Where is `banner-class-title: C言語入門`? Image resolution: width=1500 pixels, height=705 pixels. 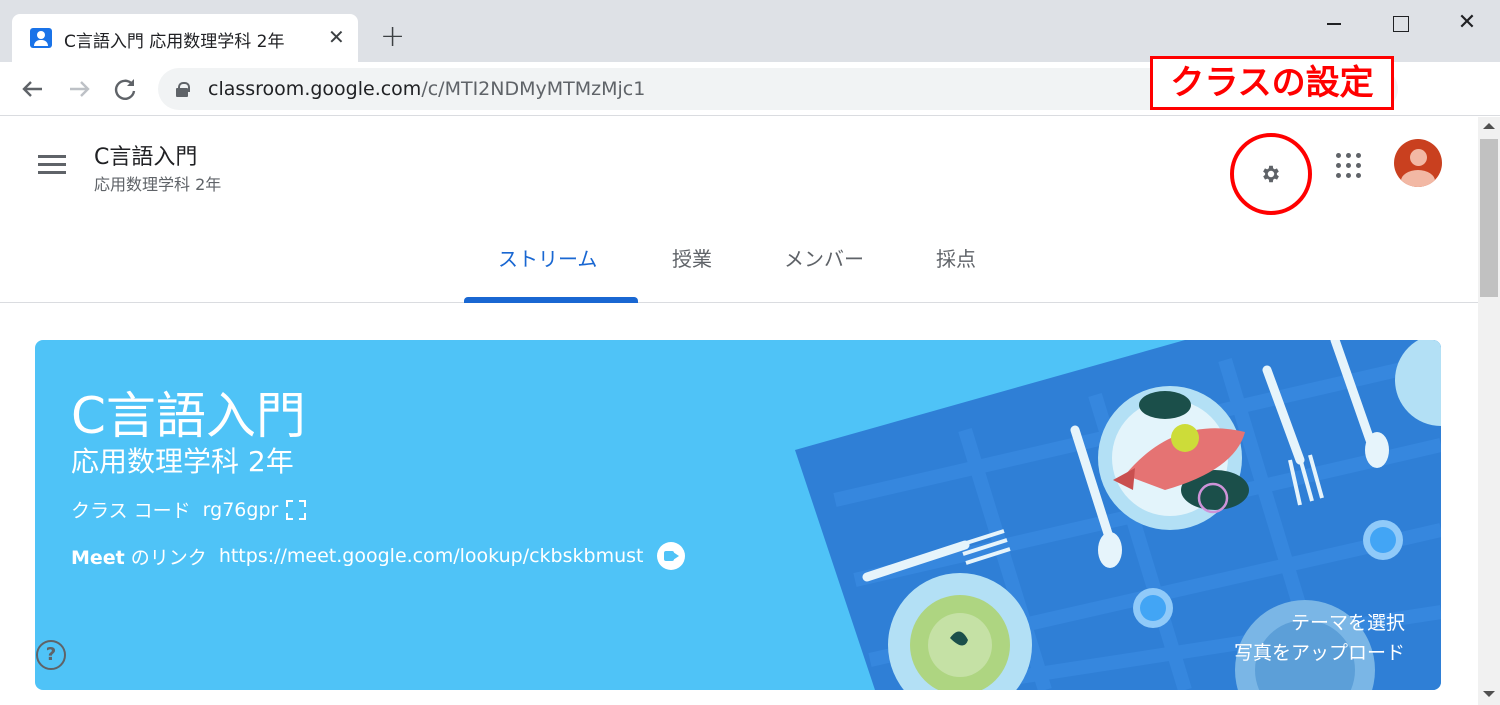 banner-class-title: C言語入門 is located at coordinates (188, 416).